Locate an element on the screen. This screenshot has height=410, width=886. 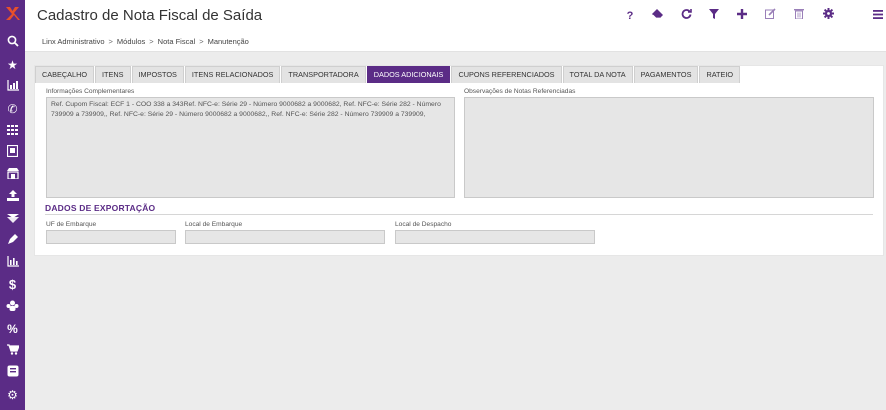
tab-cabecalho: CABEÇALHO is located at coordinates (65, 74).